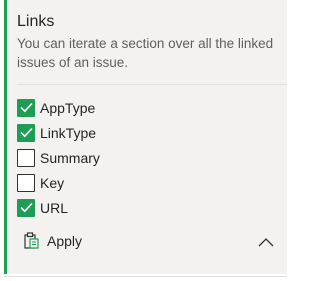 The image size is (320, 281). I want to click on clipboard-icon, so click(31, 240).